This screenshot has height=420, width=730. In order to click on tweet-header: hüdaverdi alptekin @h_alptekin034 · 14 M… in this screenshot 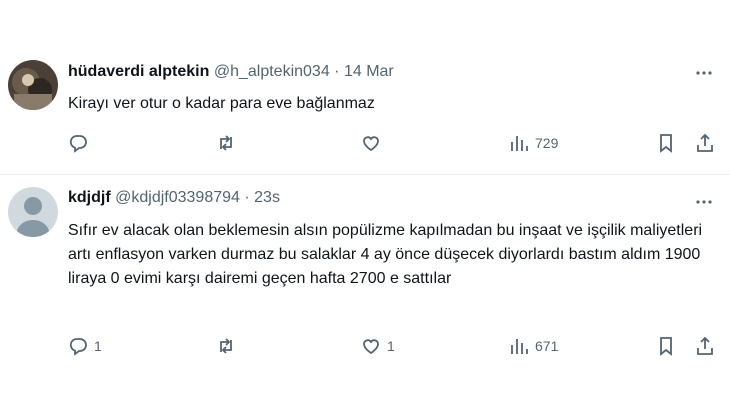, I will do `click(231, 72)`.